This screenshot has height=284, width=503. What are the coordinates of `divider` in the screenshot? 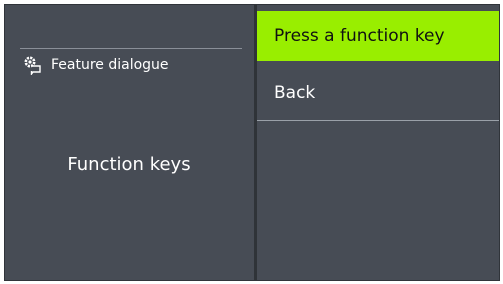 It's located at (131, 48).